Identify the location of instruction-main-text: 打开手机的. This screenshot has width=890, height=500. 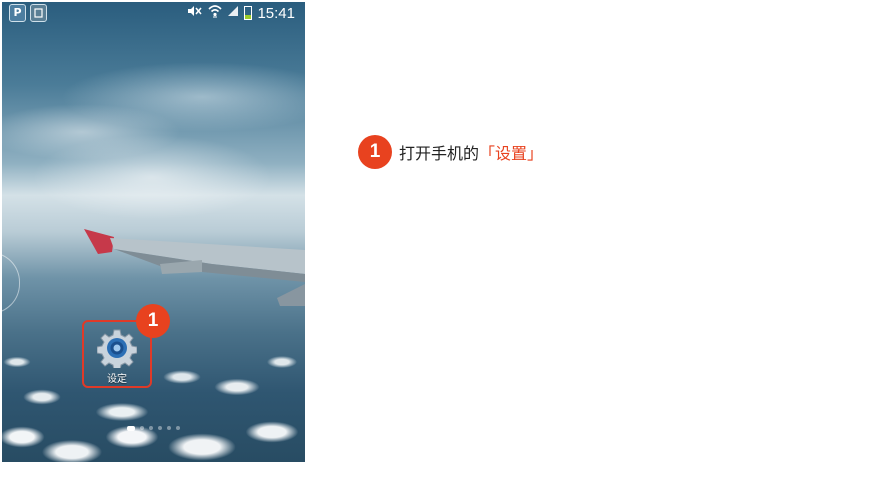
(439, 153).